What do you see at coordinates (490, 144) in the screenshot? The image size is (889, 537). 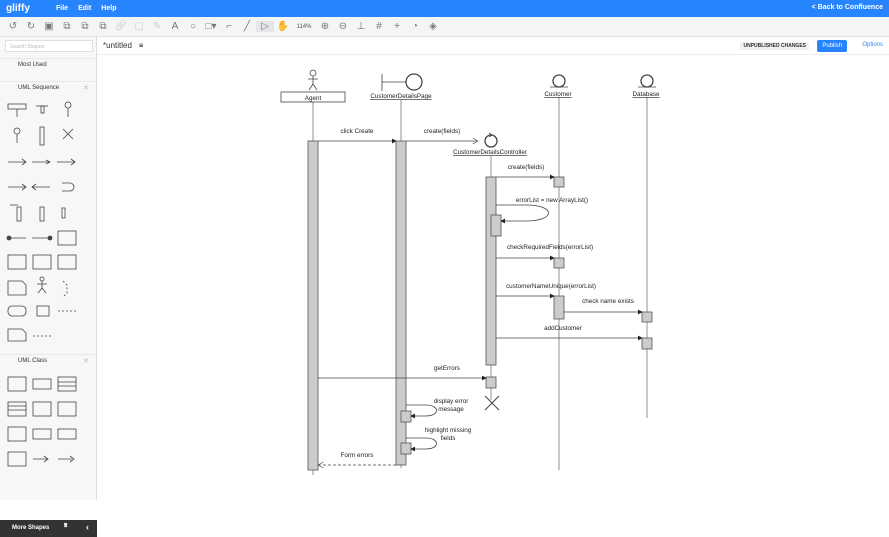 I see `participant-customer-details-controller: CustomerDetailsController` at bounding box center [490, 144].